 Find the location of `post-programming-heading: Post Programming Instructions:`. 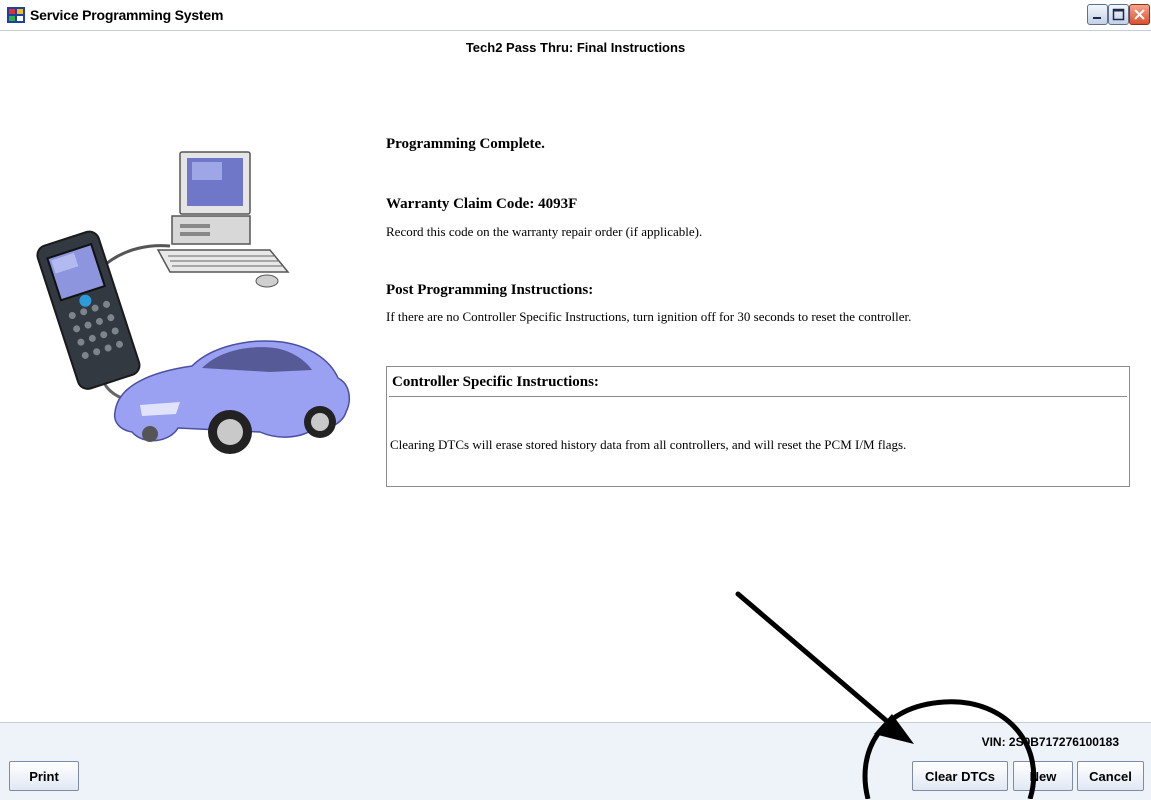

post-programming-heading: Post Programming Instructions: is located at coordinates (490, 290).